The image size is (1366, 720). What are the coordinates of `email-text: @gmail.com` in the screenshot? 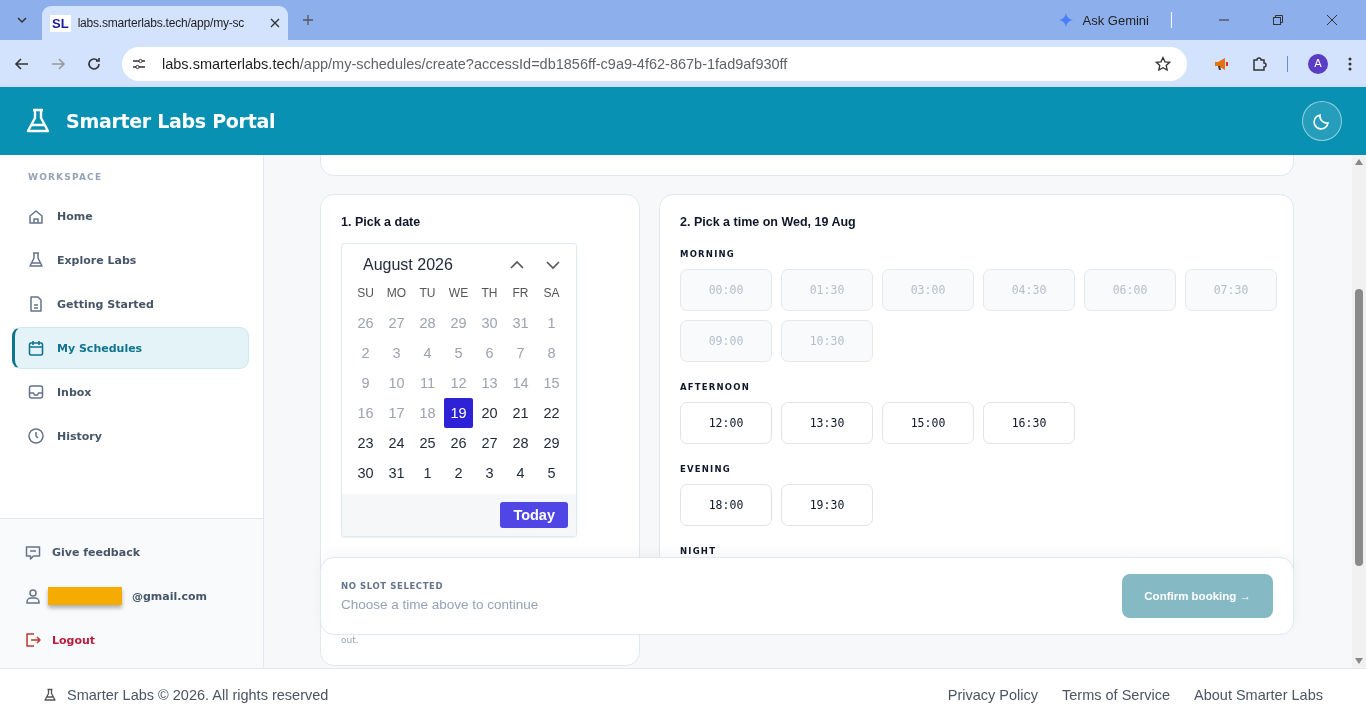 It's located at (170, 596).